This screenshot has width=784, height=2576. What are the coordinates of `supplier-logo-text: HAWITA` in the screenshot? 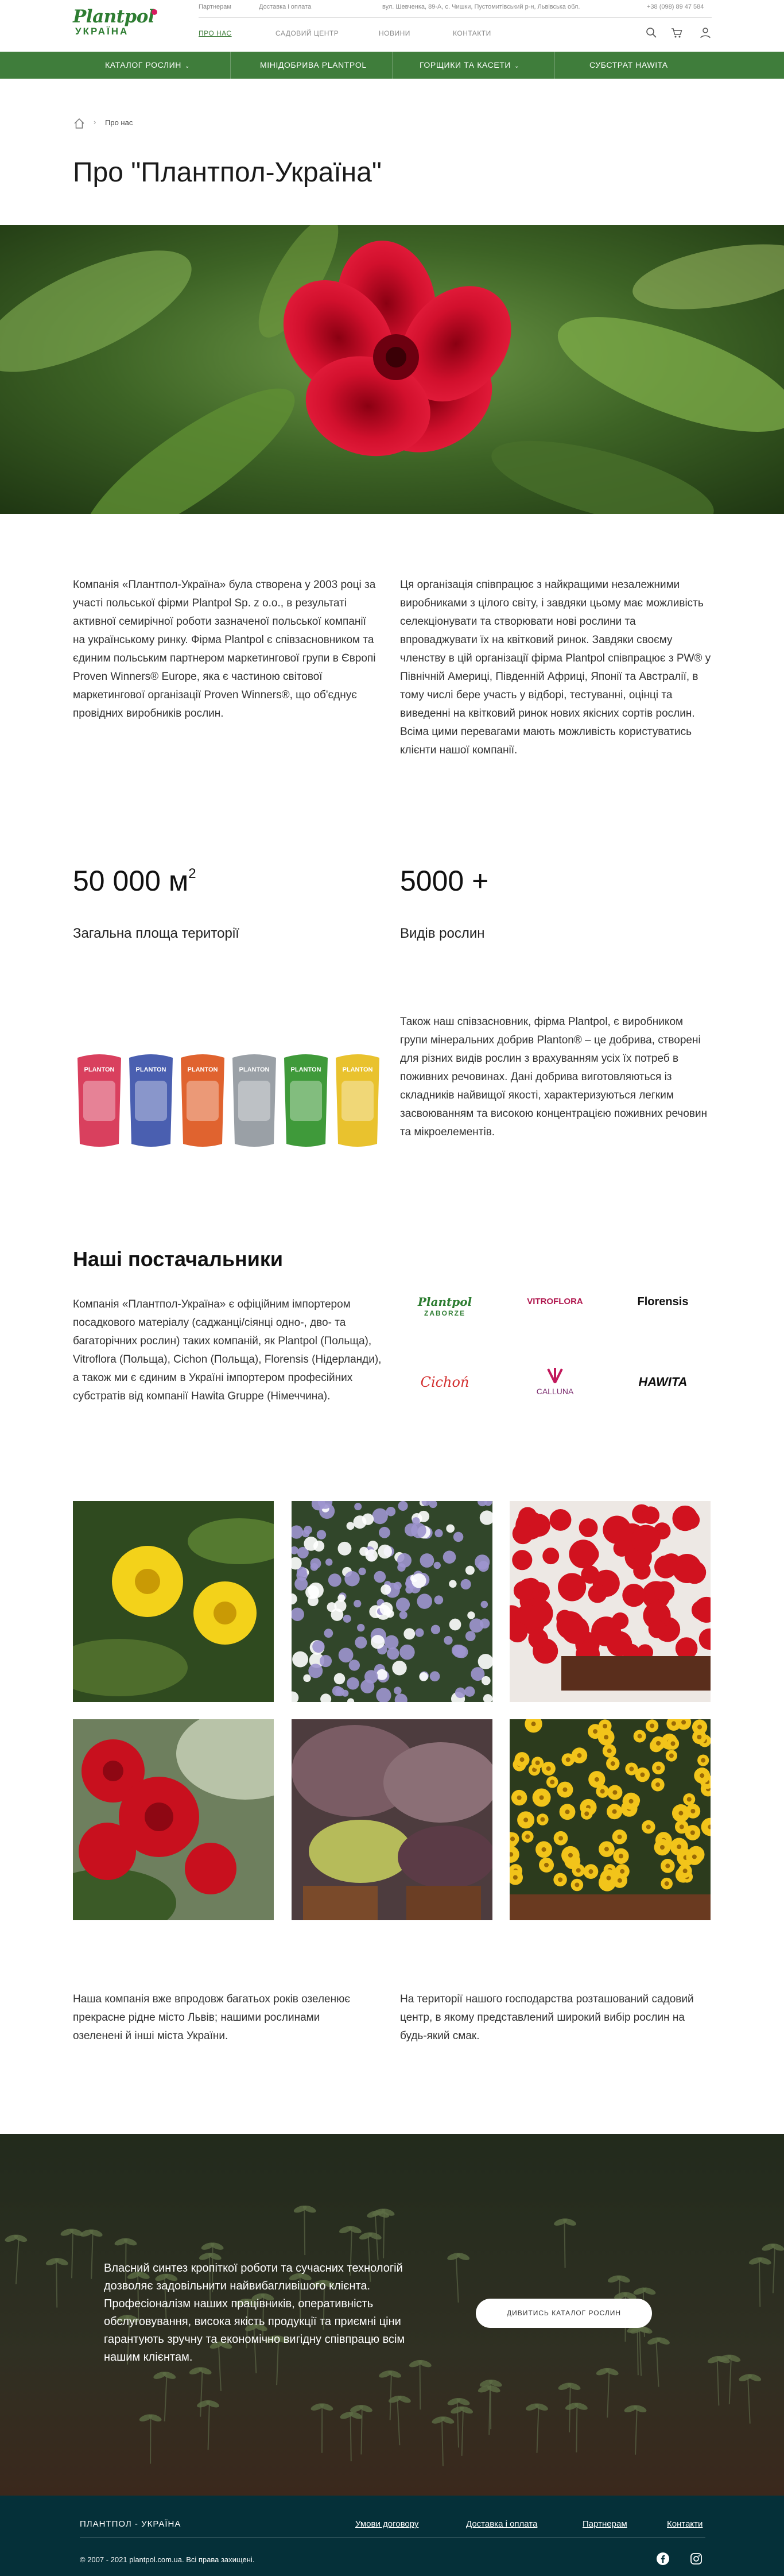 It's located at (663, 1382).